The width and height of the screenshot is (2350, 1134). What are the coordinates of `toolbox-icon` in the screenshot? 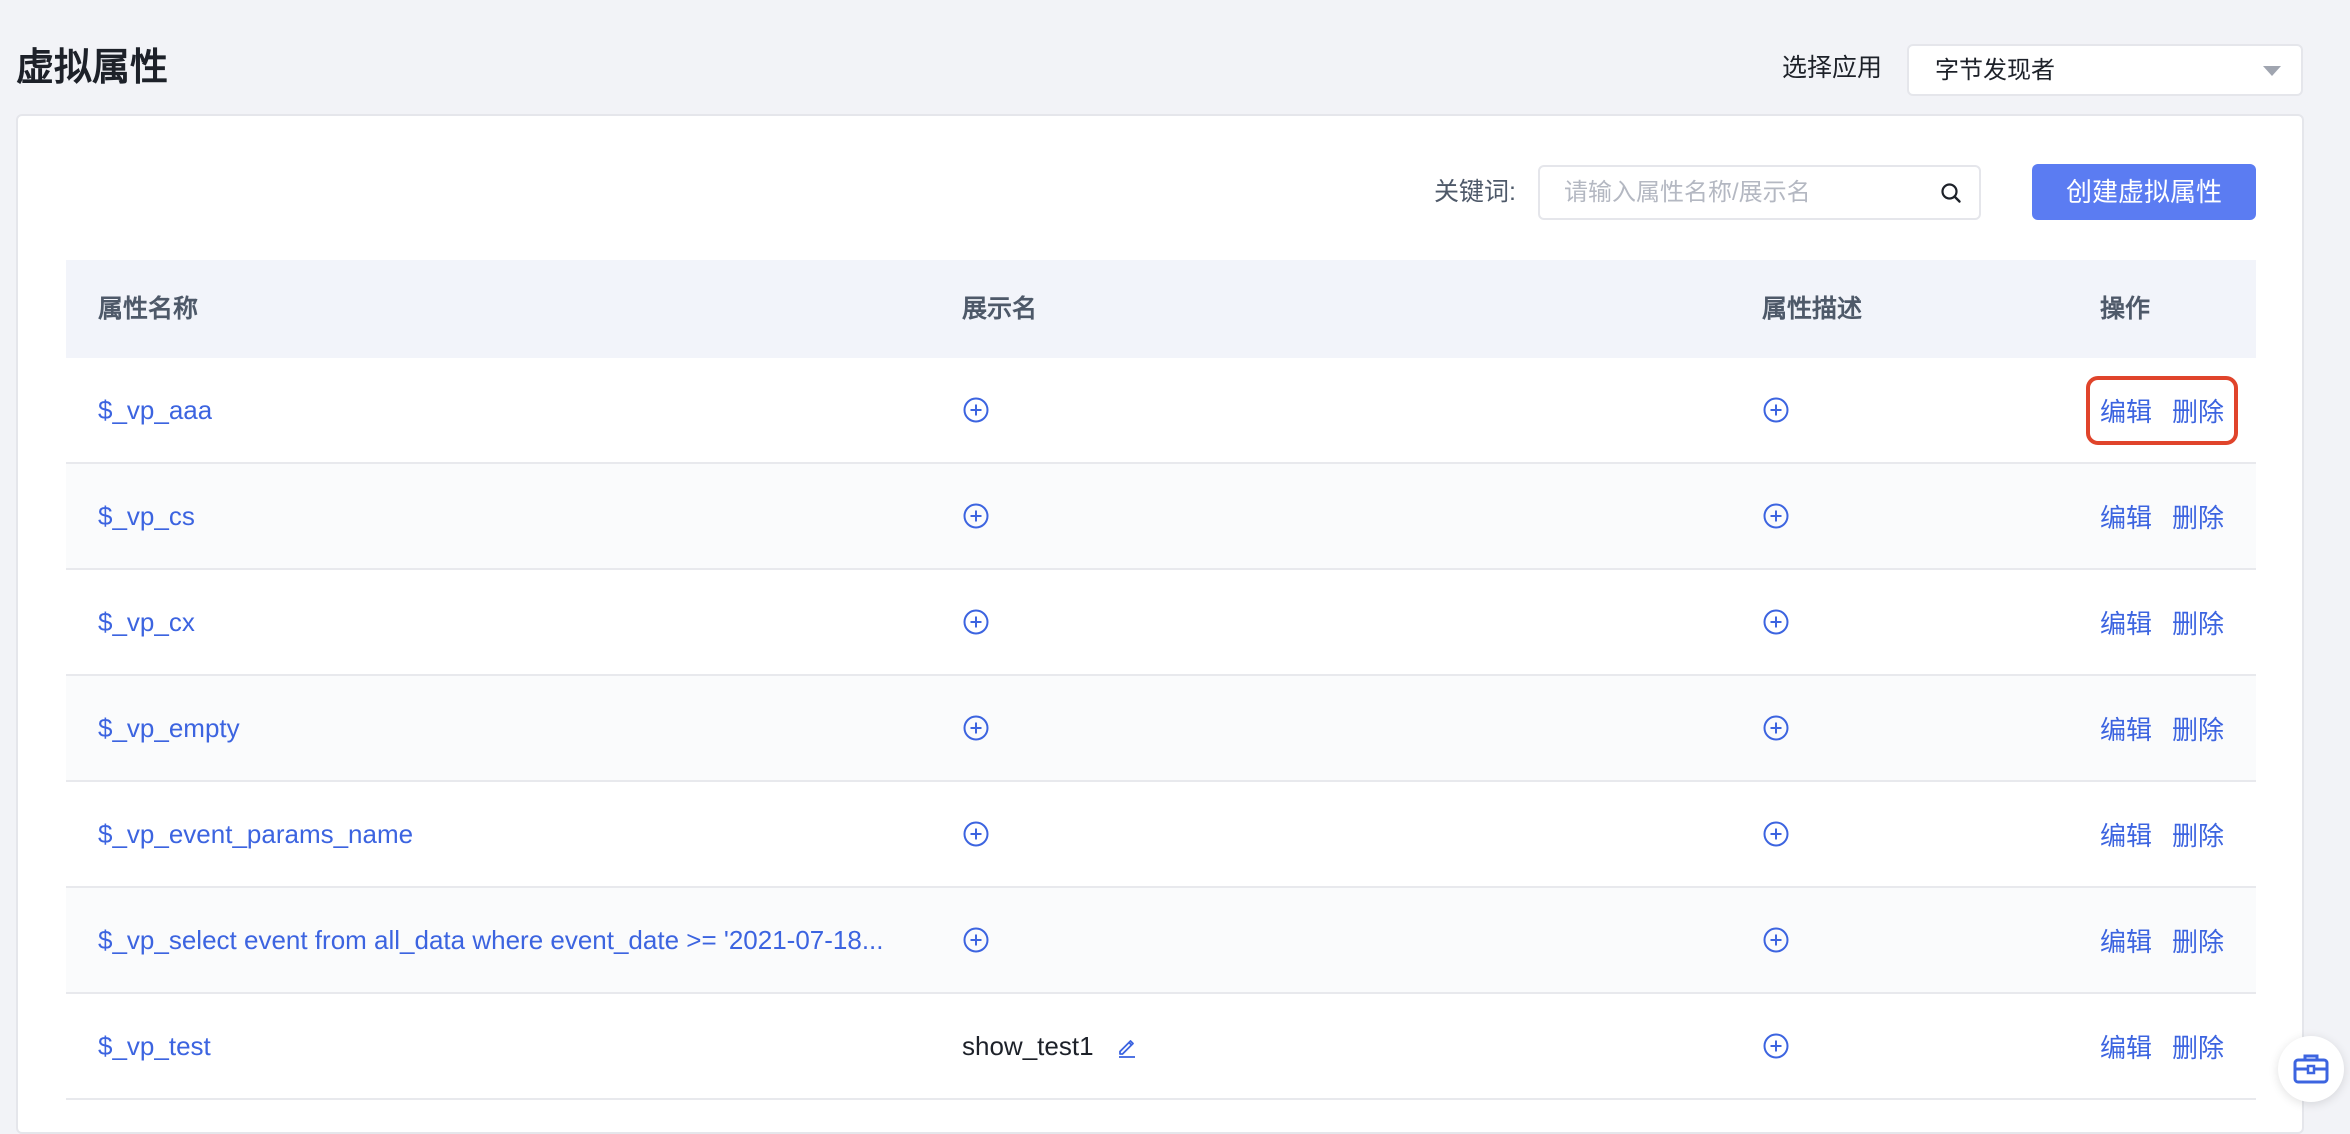 It's located at (2311, 1069).